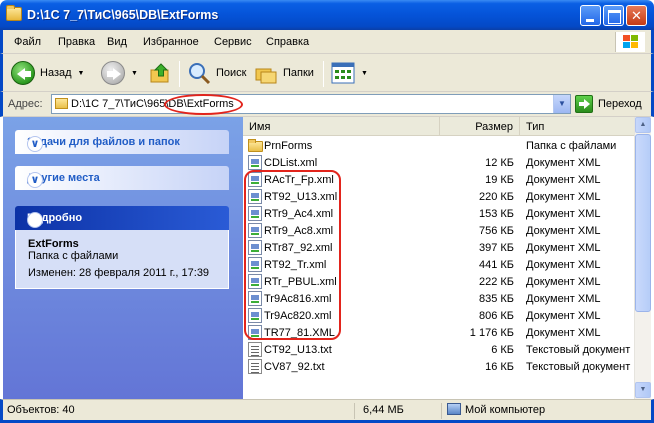 The height and width of the screenshot is (423, 654). Describe the element at coordinates (584, 104) in the screenshot. I see `go-arrow-icon` at that location.